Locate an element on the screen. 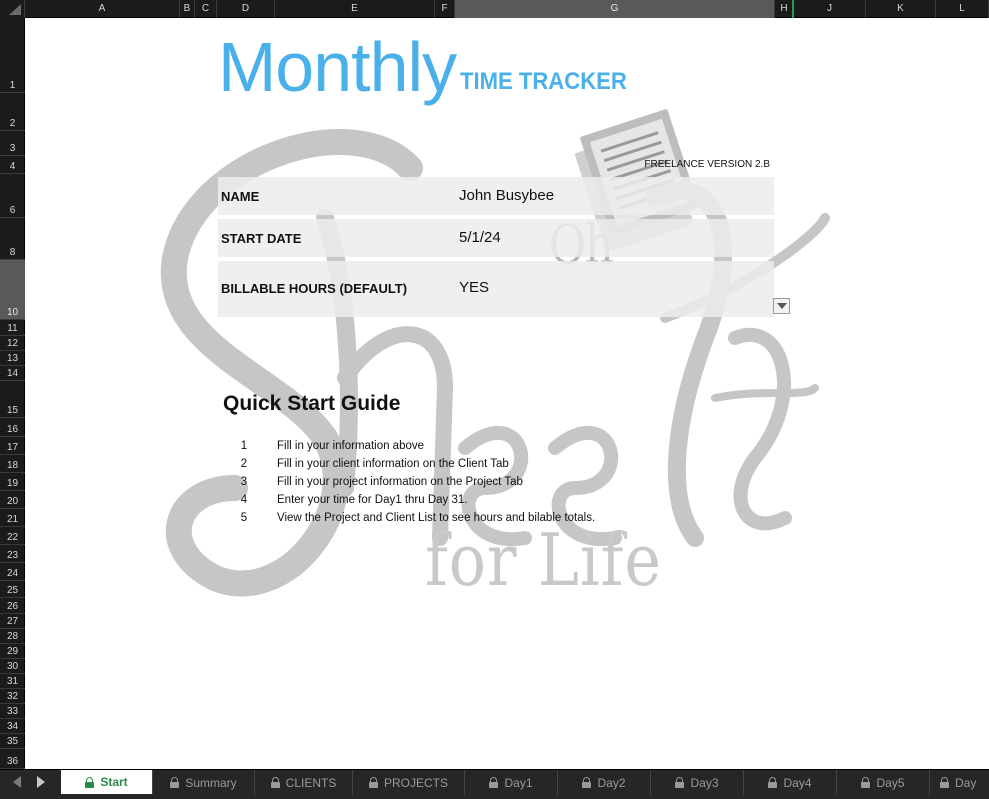 Image resolution: width=989 pixels, height=799 pixels. tab-day6-partial: Day is located at coordinates (959, 782).